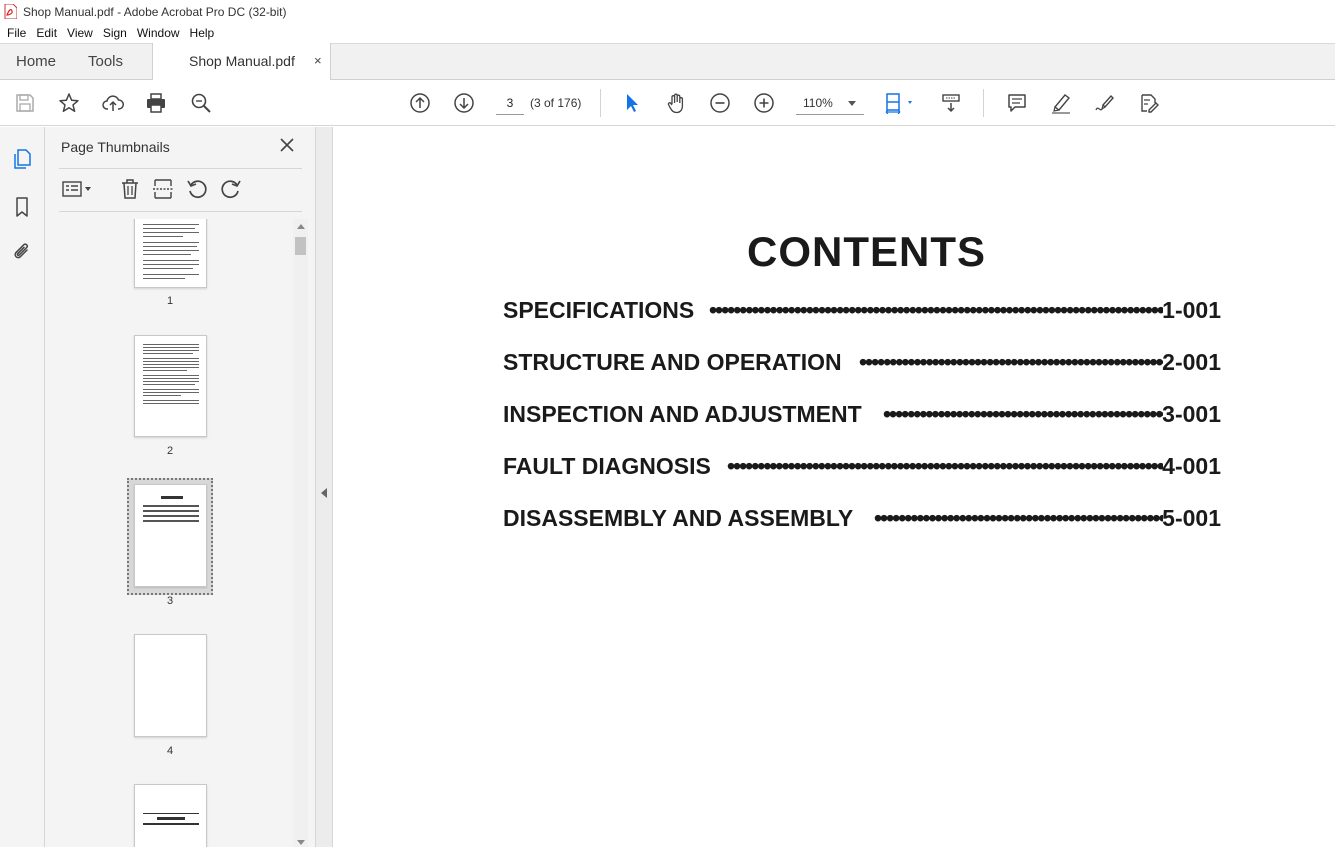  I want to click on thumbnail-page-number: 4, so click(170, 751).